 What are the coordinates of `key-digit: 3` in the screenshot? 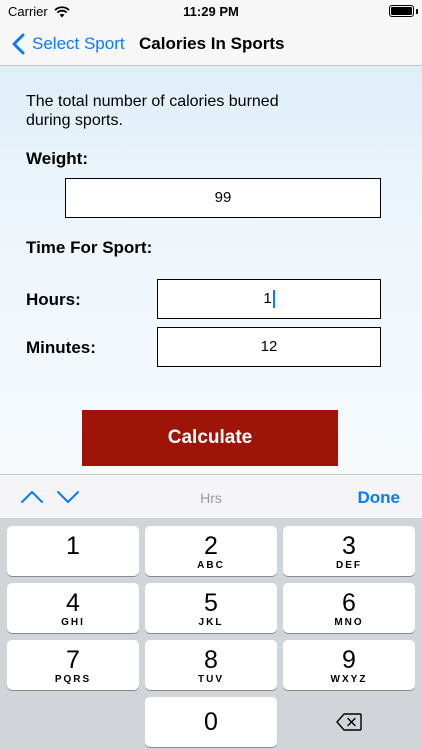 It's located at (349, 546).